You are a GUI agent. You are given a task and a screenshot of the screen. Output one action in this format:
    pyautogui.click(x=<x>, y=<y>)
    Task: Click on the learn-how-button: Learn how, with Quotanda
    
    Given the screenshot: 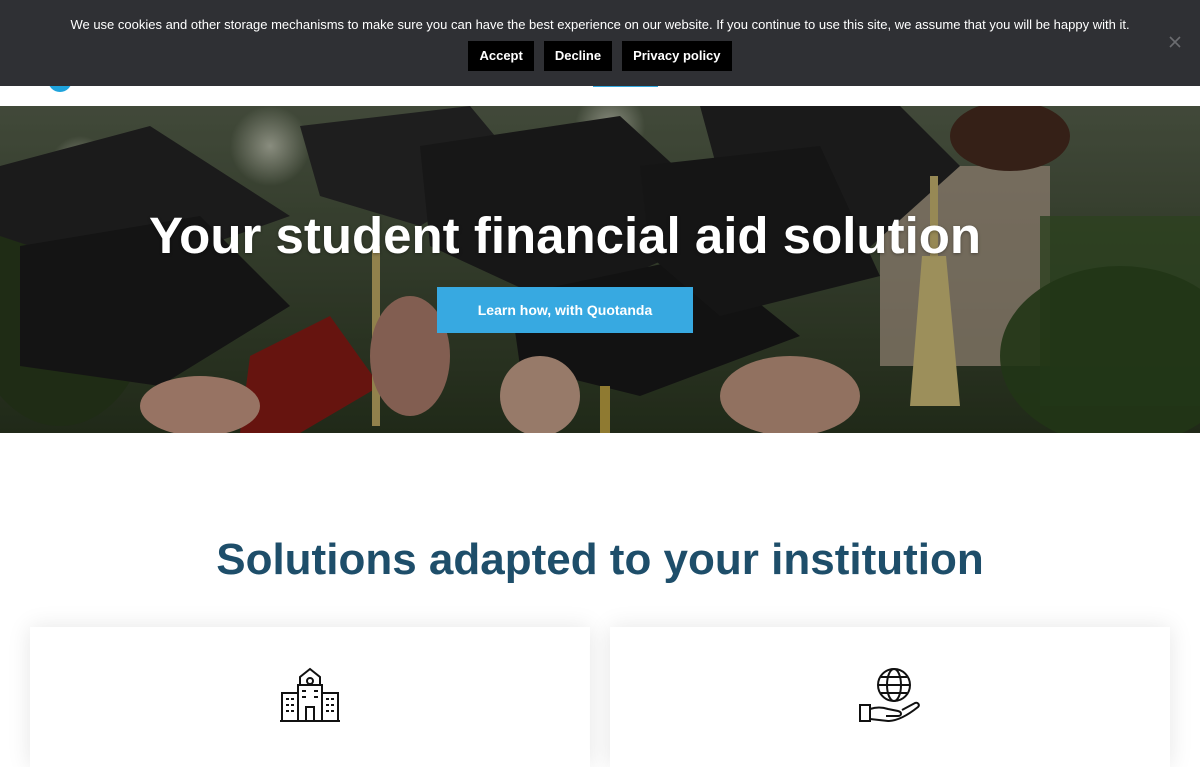 What is the action you would take?
    pyautogui.click(x=565, y=310)
    